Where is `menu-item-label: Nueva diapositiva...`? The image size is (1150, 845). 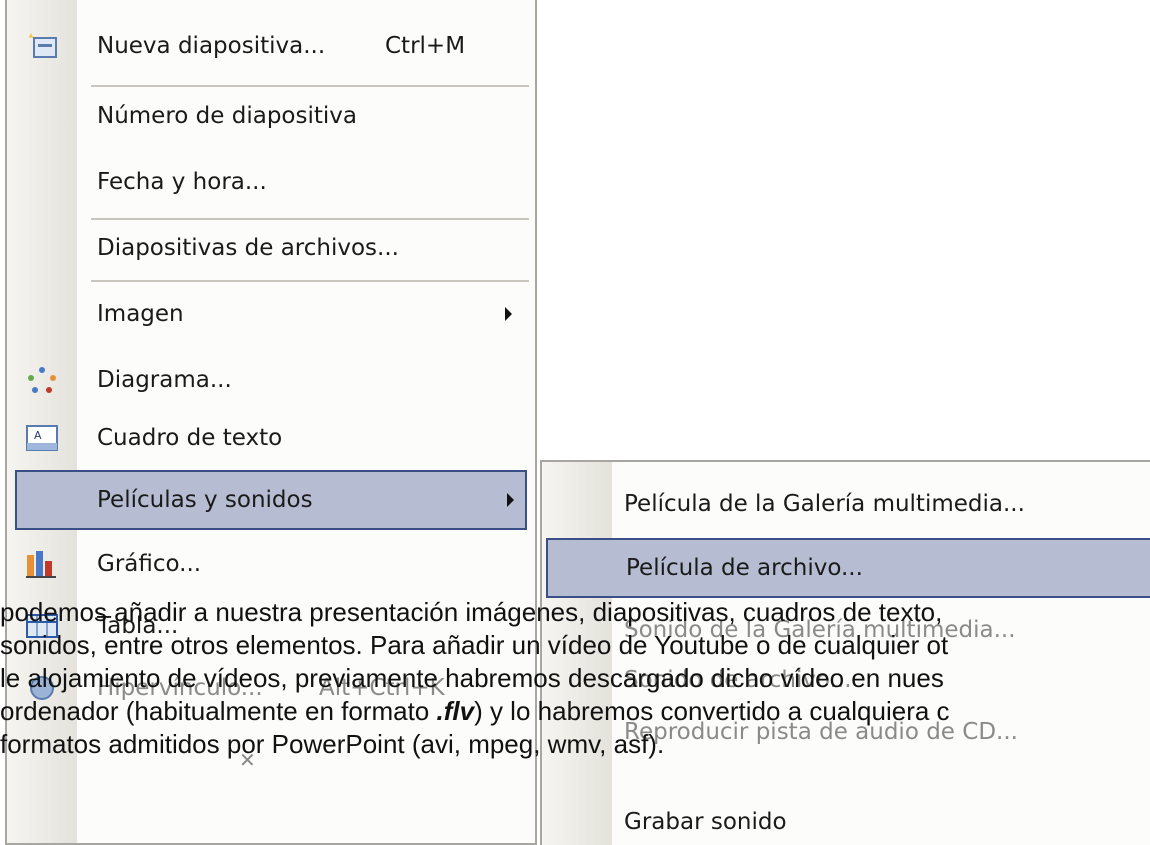
menu-item-label: Nueva diapositiva... is located at coordinates (211, 46).